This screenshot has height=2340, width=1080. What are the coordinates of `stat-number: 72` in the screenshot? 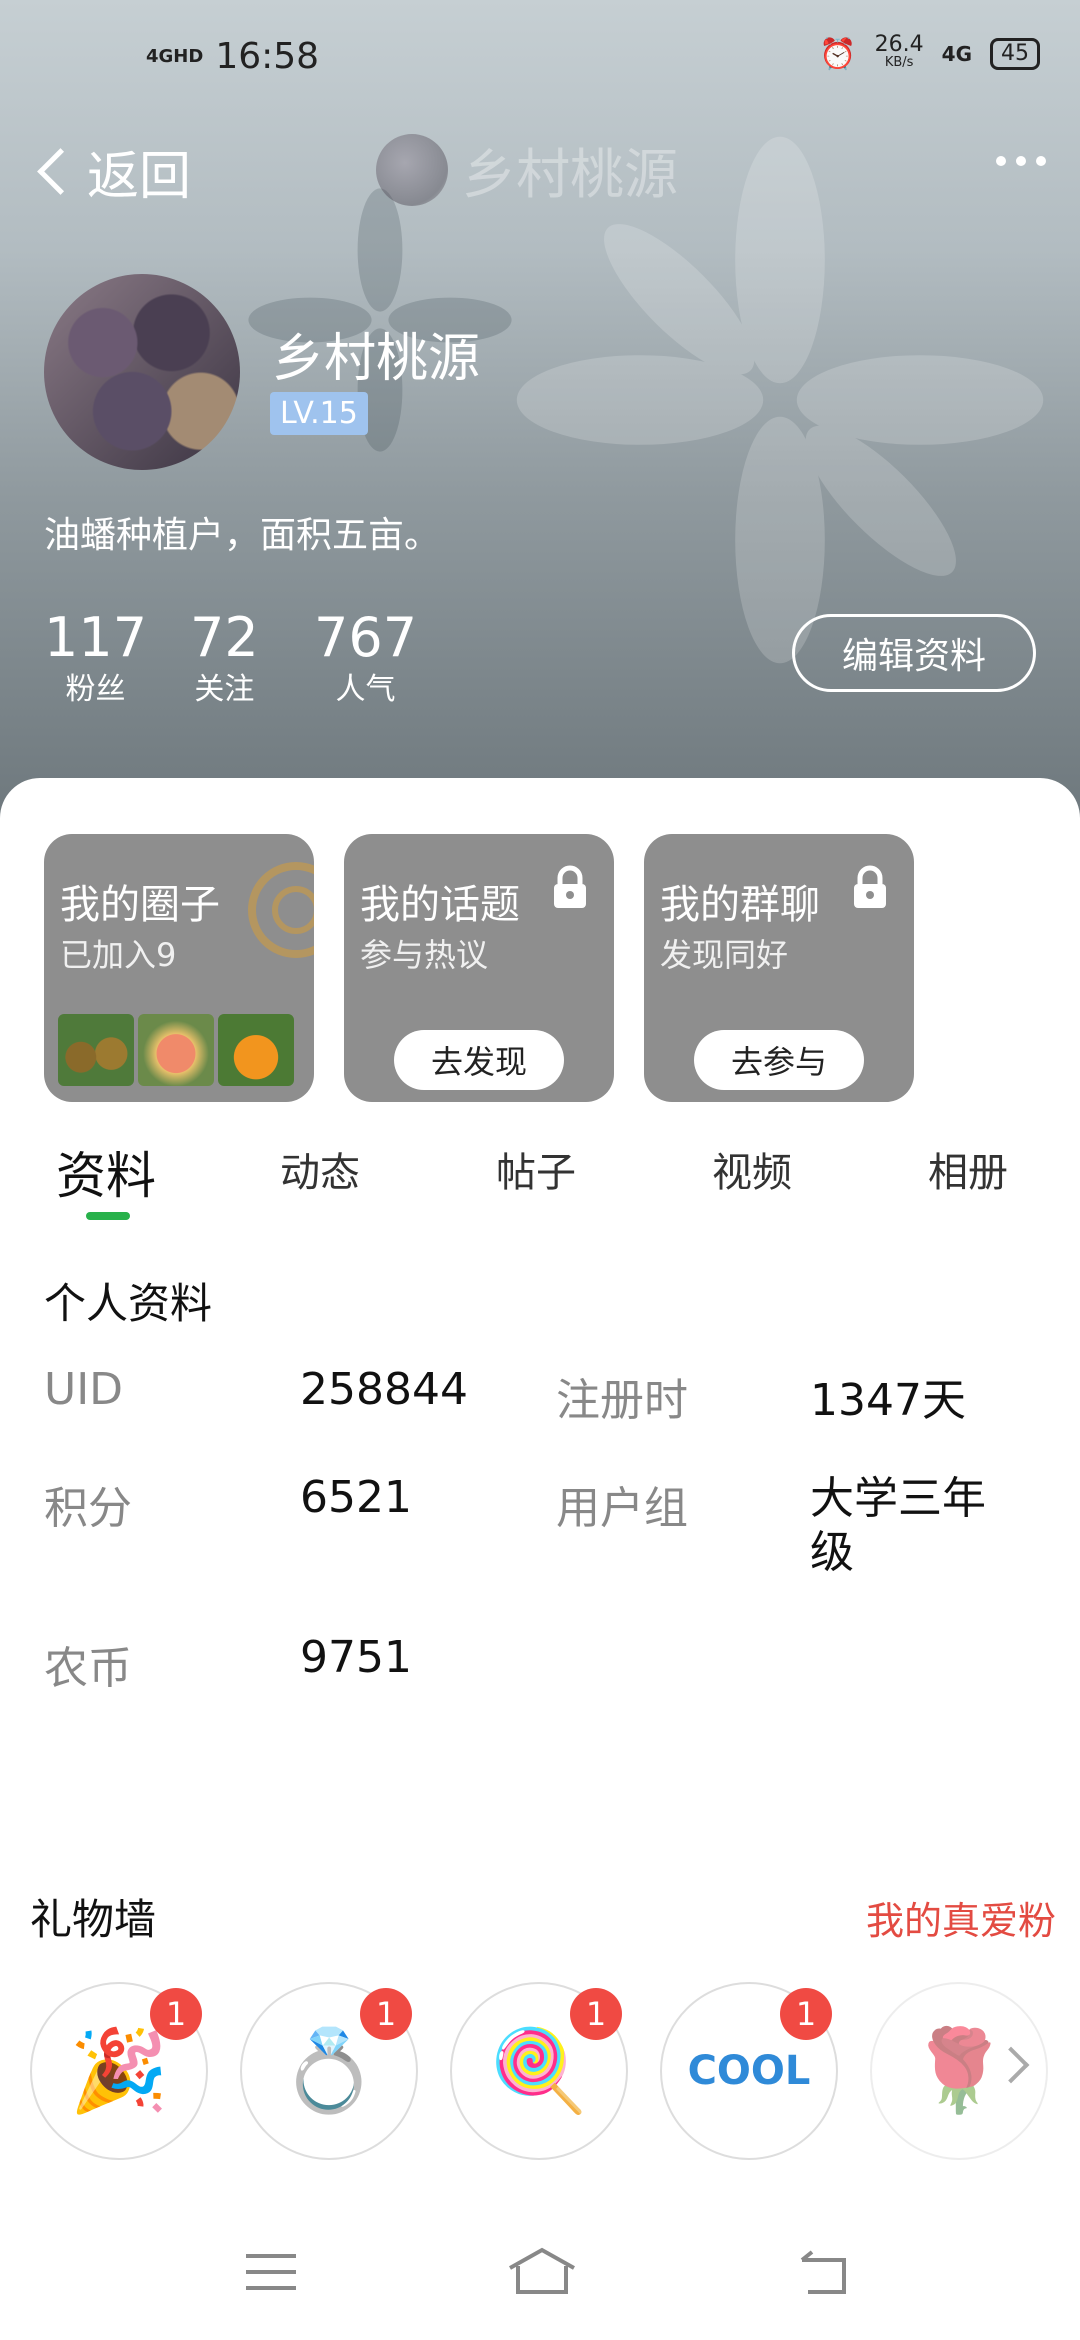 It's located at (224, 637).